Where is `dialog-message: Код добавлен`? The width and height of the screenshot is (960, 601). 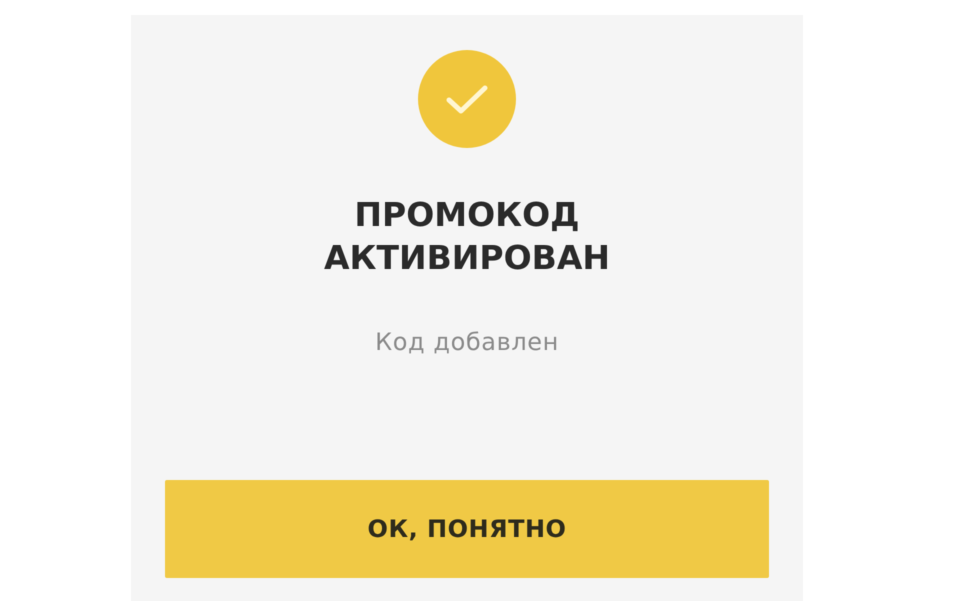 dialog-message: Код добавлен is located at coordinates (467, 342).